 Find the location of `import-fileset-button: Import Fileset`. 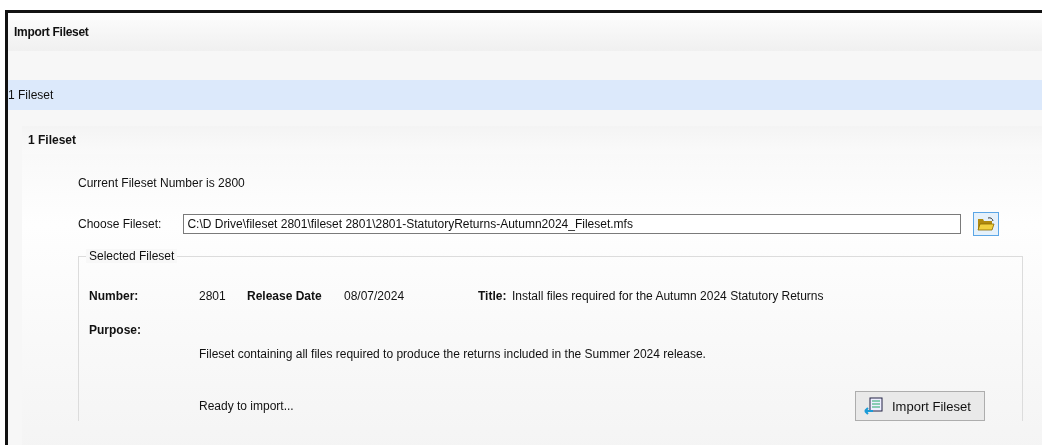

import-fileset-button: Import Fileset is located at coordinates (920, 406).